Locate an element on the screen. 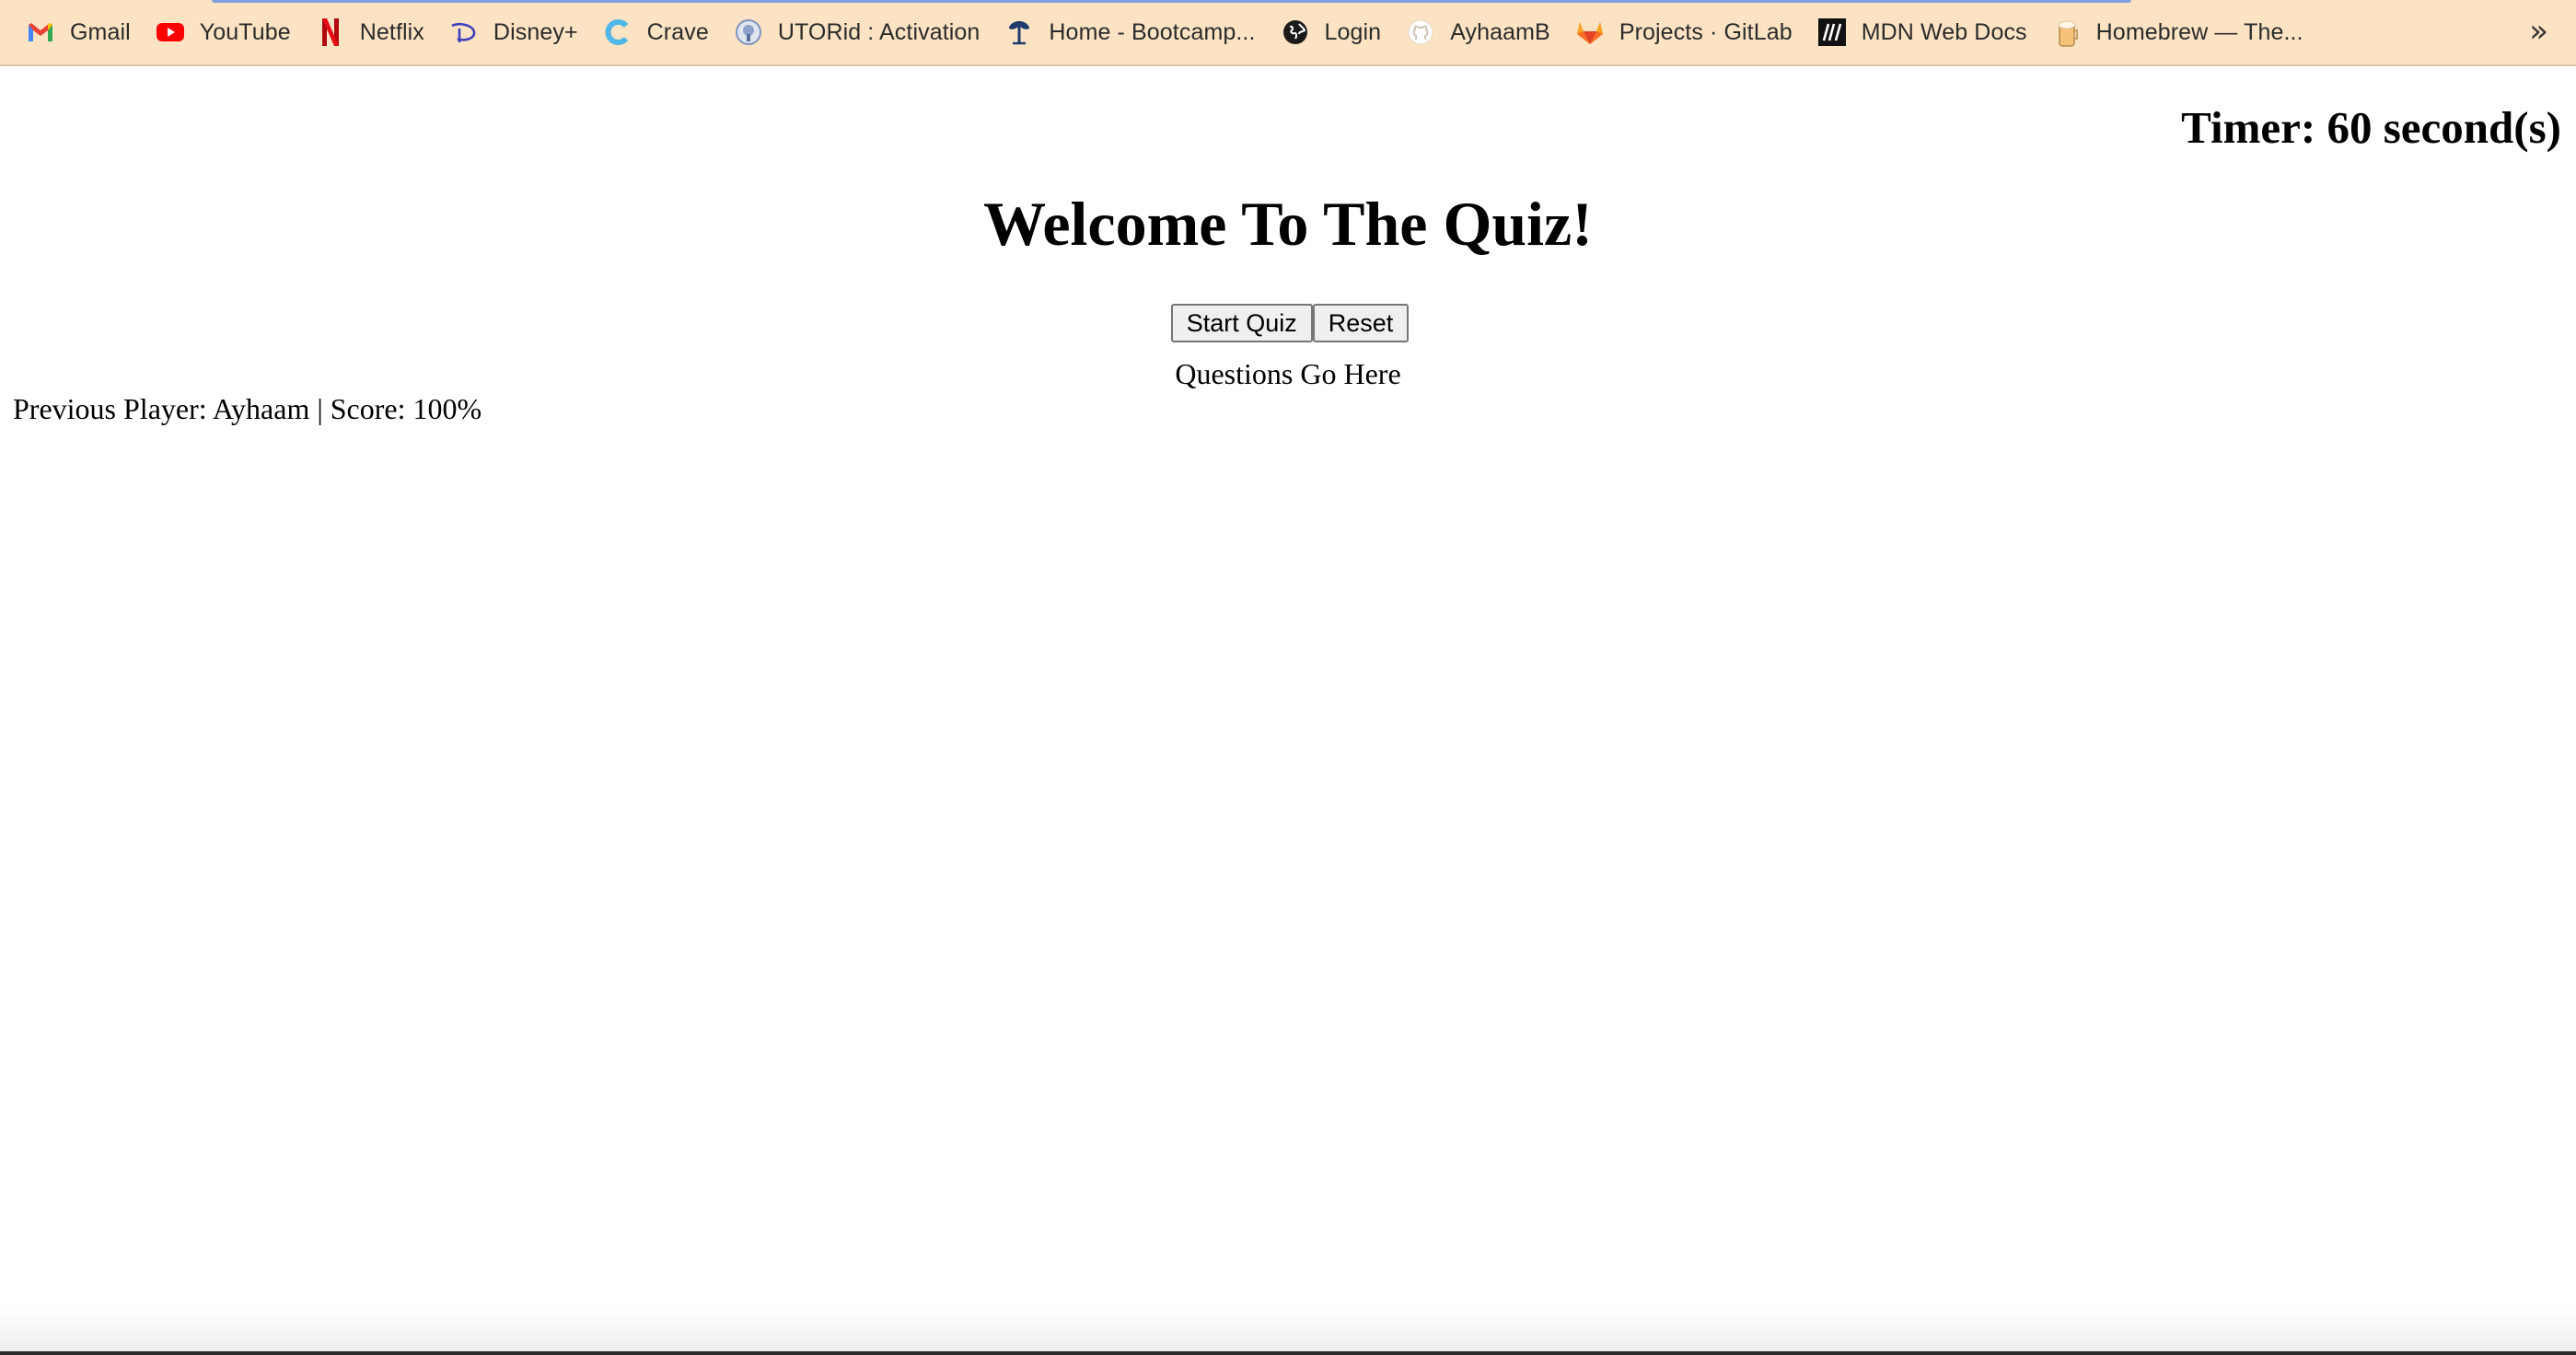 The width and height of the screenshot is (2576, 1355). bookmark-utorid: UTORid : Activation is located at coordinates (860, 32).